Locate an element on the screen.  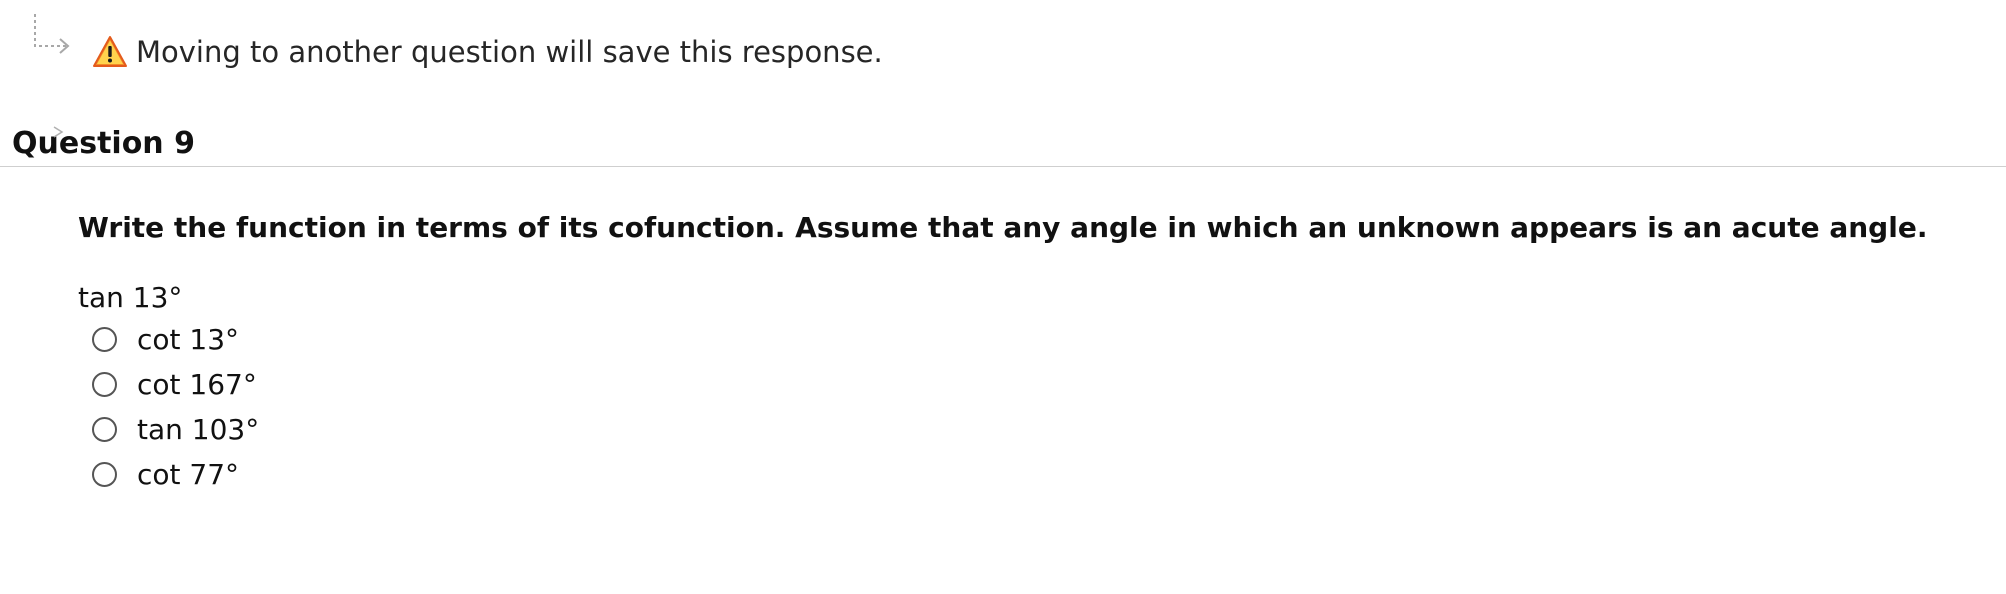
answer-options: cot 13° cot 167° tan 103° cot 77° is located at coordinates (292, 410).